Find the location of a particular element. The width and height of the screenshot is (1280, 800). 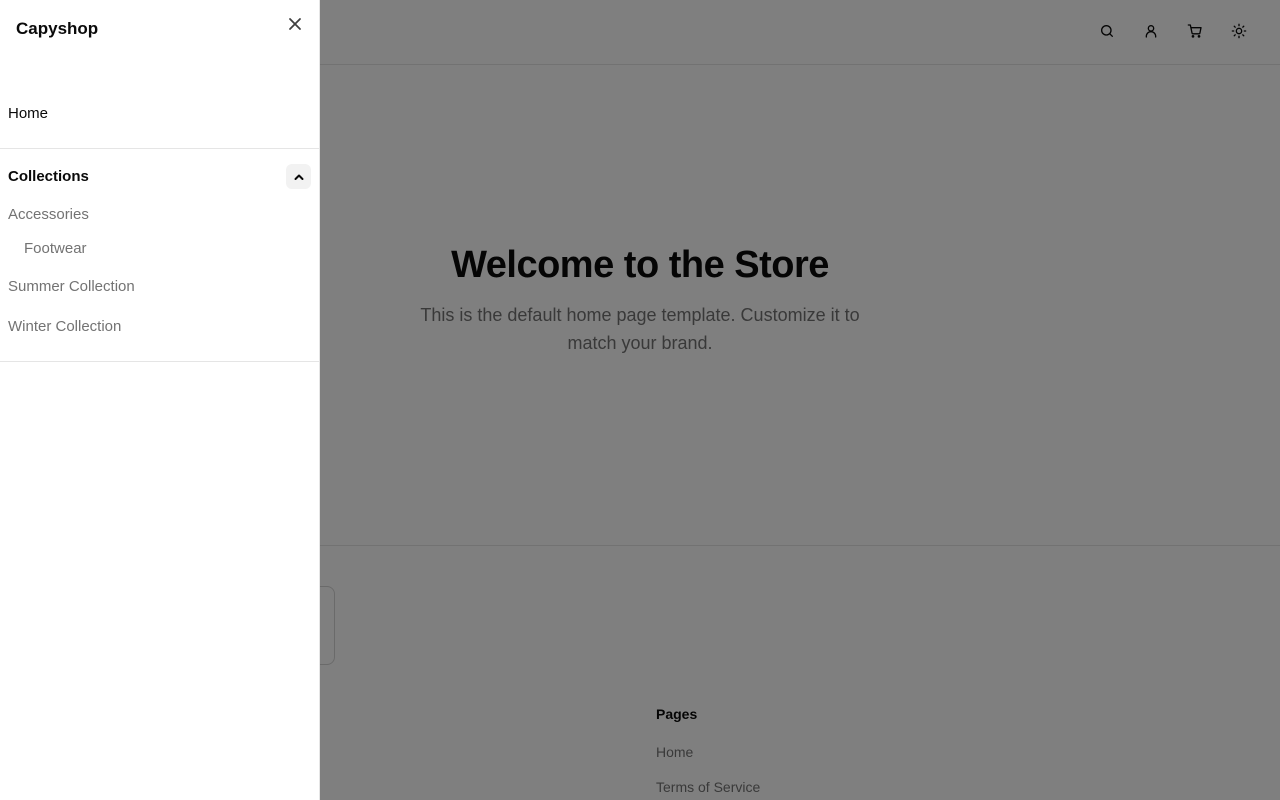

collection-link-summer: Summer Collection is located at coordinates (71, 286).